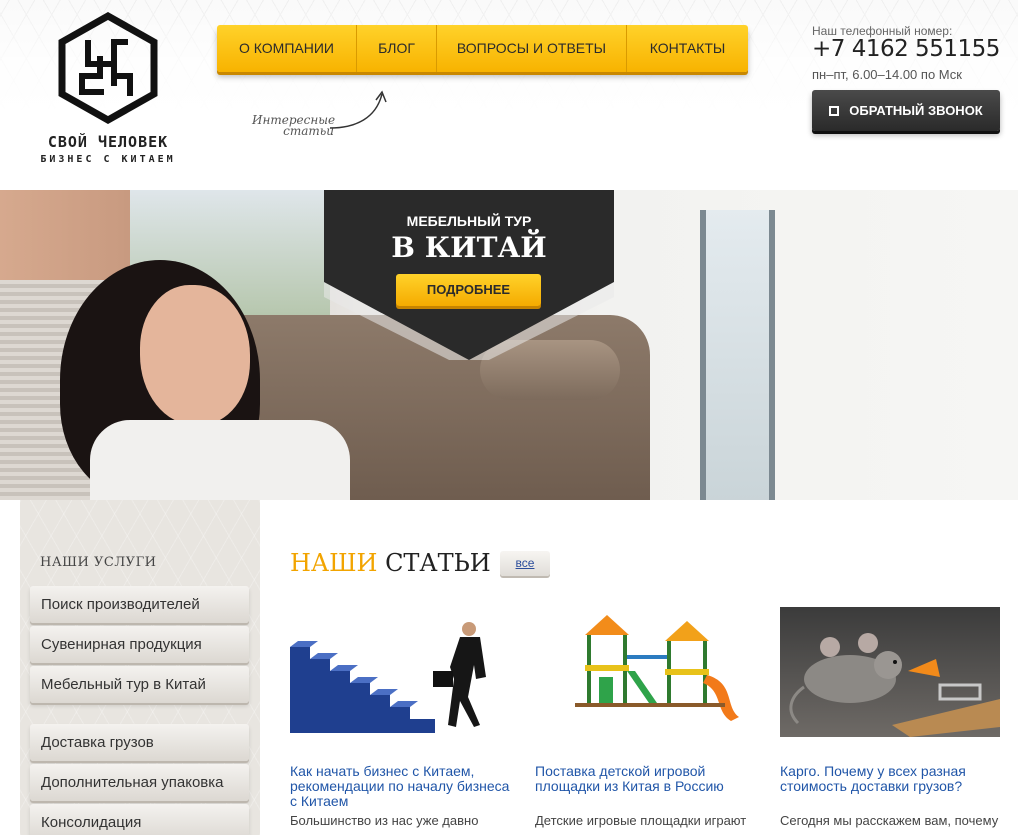 This screenshot has height=835, width=1018. I want to click on logo-mark-icon, so click(108, 68).